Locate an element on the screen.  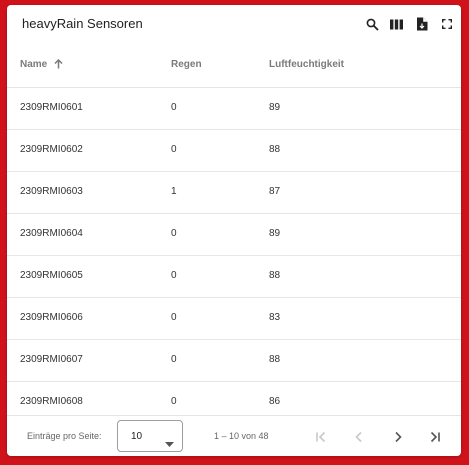
cell-name: 2309RMI0605 is located at coordinates (51, 275).